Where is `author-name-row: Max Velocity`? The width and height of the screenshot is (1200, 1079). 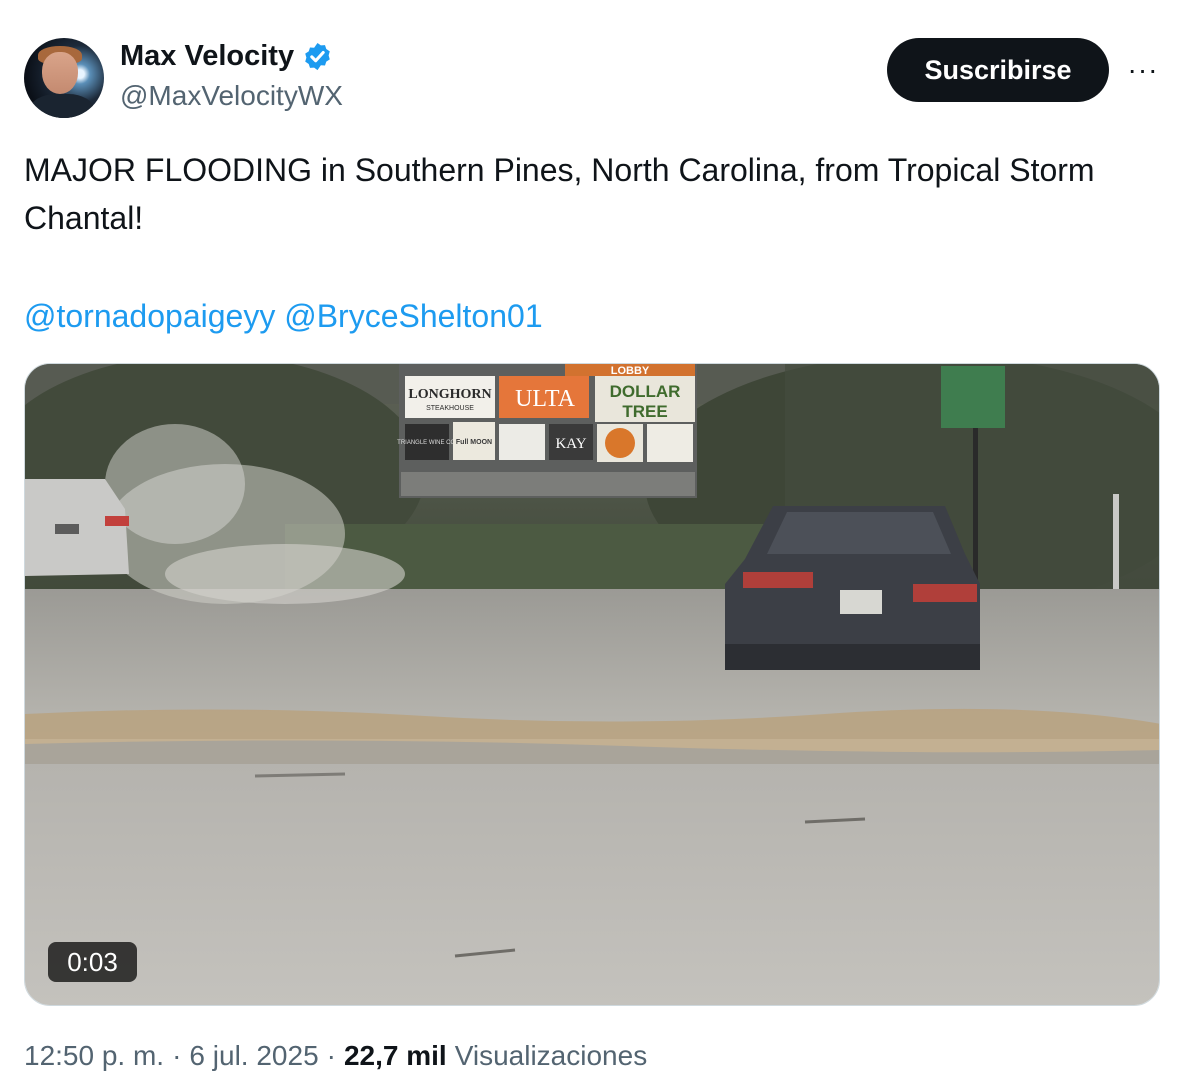
author-name-row: Max Velocity is located at coordinates (226, 56).